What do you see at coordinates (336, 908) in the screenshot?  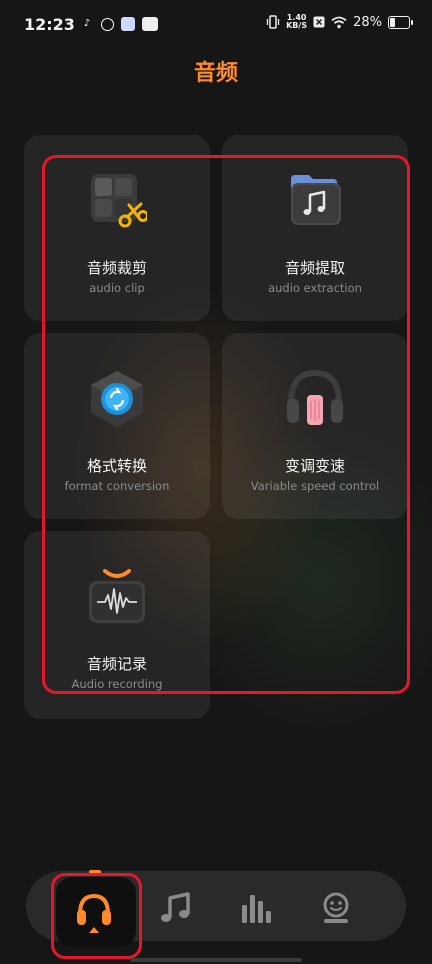 I see `nav-face-icon` at bounding box center [336, 908].